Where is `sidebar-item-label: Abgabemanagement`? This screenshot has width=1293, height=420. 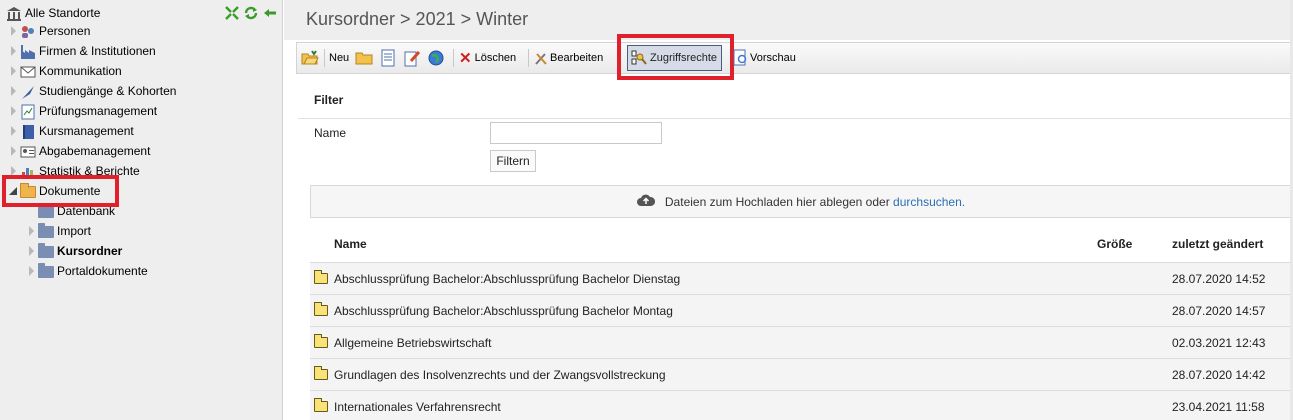 sidebar-item-label: Abgabemanagement is located at coordinates (95, 151).